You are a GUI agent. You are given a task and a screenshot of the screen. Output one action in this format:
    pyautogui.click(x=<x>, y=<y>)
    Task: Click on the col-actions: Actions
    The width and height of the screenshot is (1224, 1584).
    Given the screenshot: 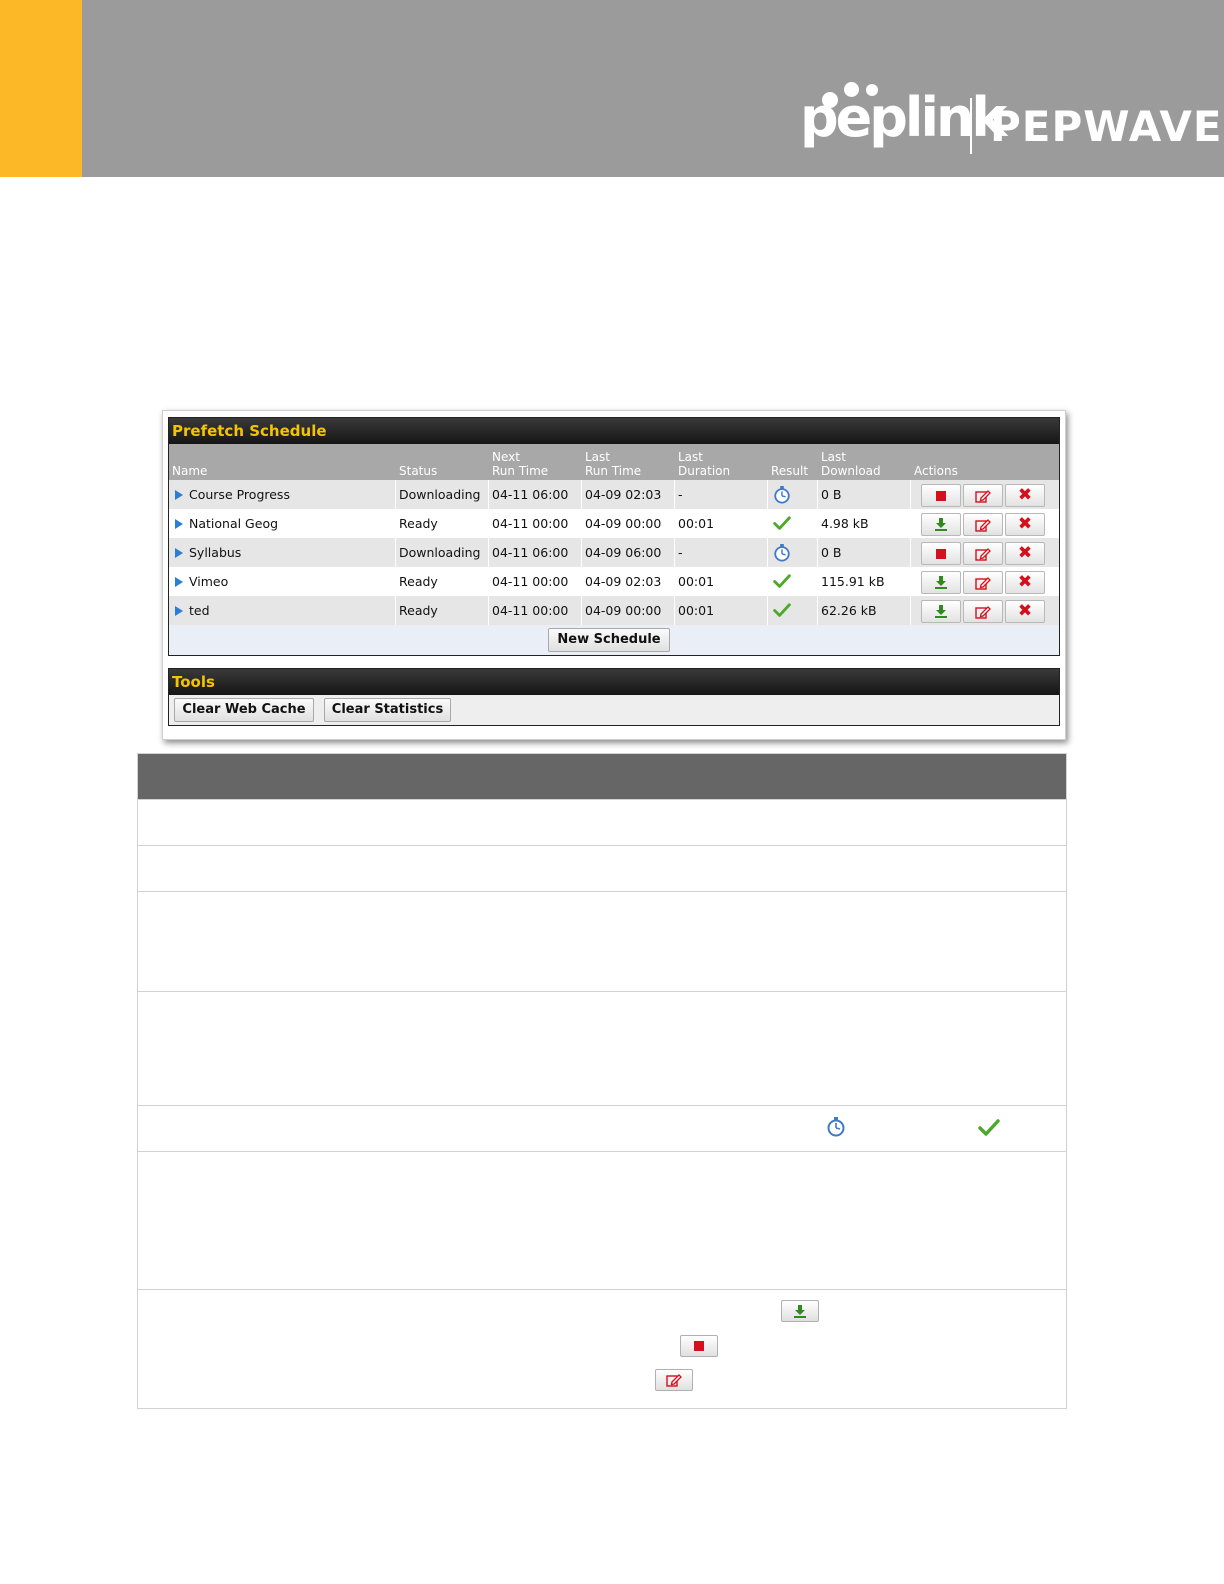 What is the action you would take?
    pyautogui.click(x=936, y=471)
    